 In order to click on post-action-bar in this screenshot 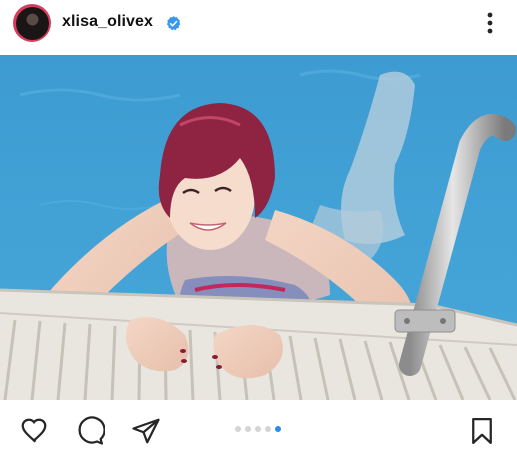, I will do `click(258, 426)`.